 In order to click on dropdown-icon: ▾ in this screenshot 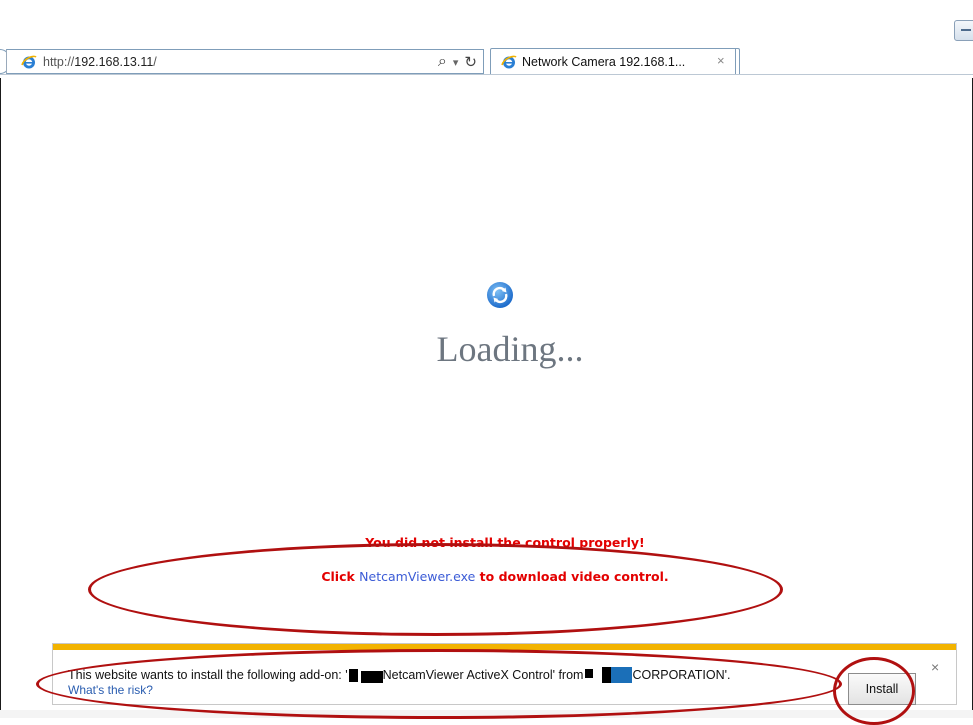, I will do `click(456, 62)`.